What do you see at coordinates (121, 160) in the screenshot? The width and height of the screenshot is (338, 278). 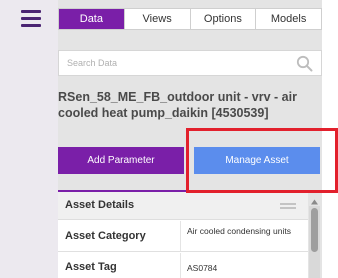 I see `add-parameter-button: Add Parameter` at bounding box center [121, 160].